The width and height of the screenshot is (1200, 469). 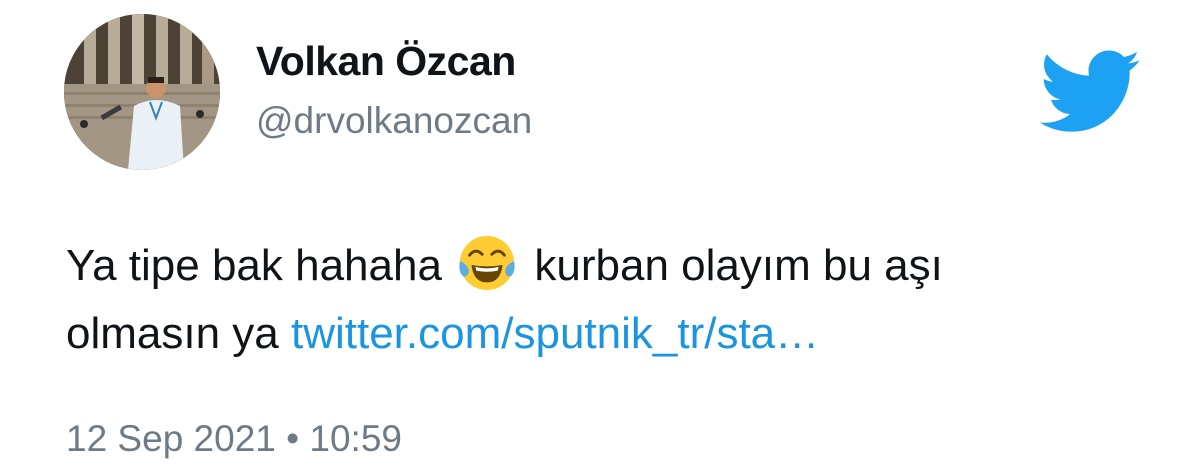 What do you see at coordinates (355, 438) in the screenshot?
I see `tweet-time: 10:59` at bounding box center [355, 438].